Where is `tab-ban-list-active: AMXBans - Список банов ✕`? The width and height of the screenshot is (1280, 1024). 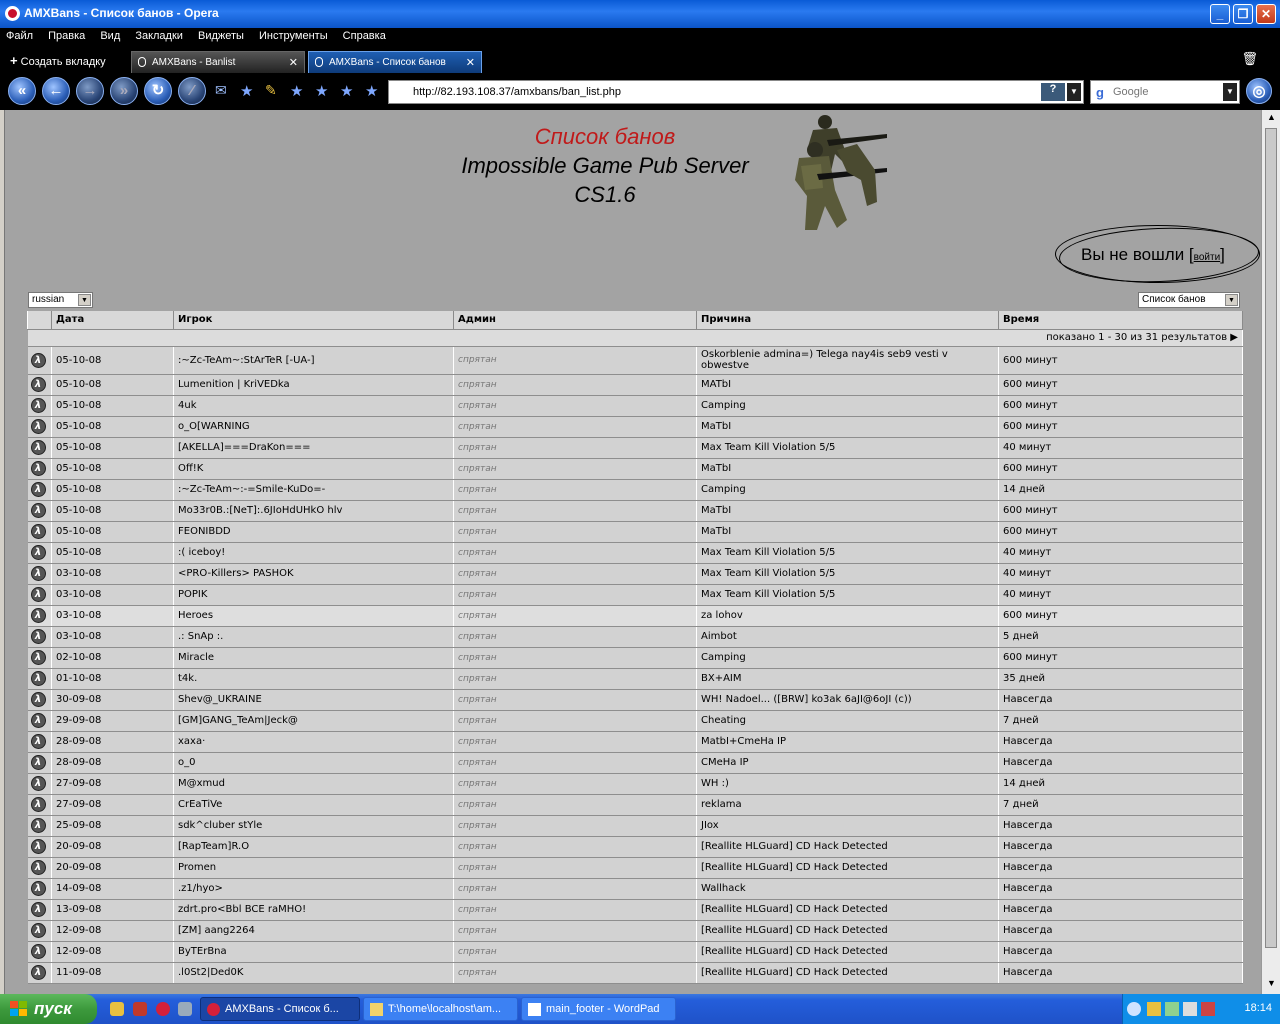 tab-ban-list-active: AMXBans - Список банов ✕ is located at coordinates (395, 62).